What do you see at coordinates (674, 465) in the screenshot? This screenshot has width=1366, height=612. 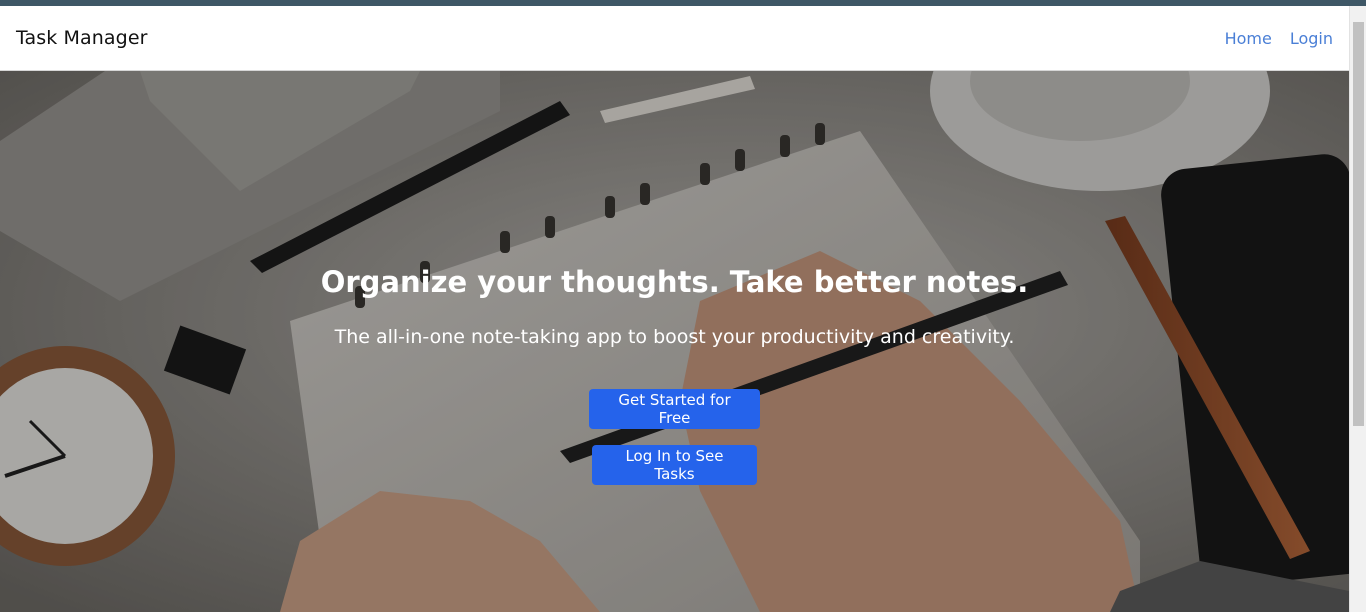 I see `login-tasks-button: Log In to See Tasks` at bounding box center [674, 465].